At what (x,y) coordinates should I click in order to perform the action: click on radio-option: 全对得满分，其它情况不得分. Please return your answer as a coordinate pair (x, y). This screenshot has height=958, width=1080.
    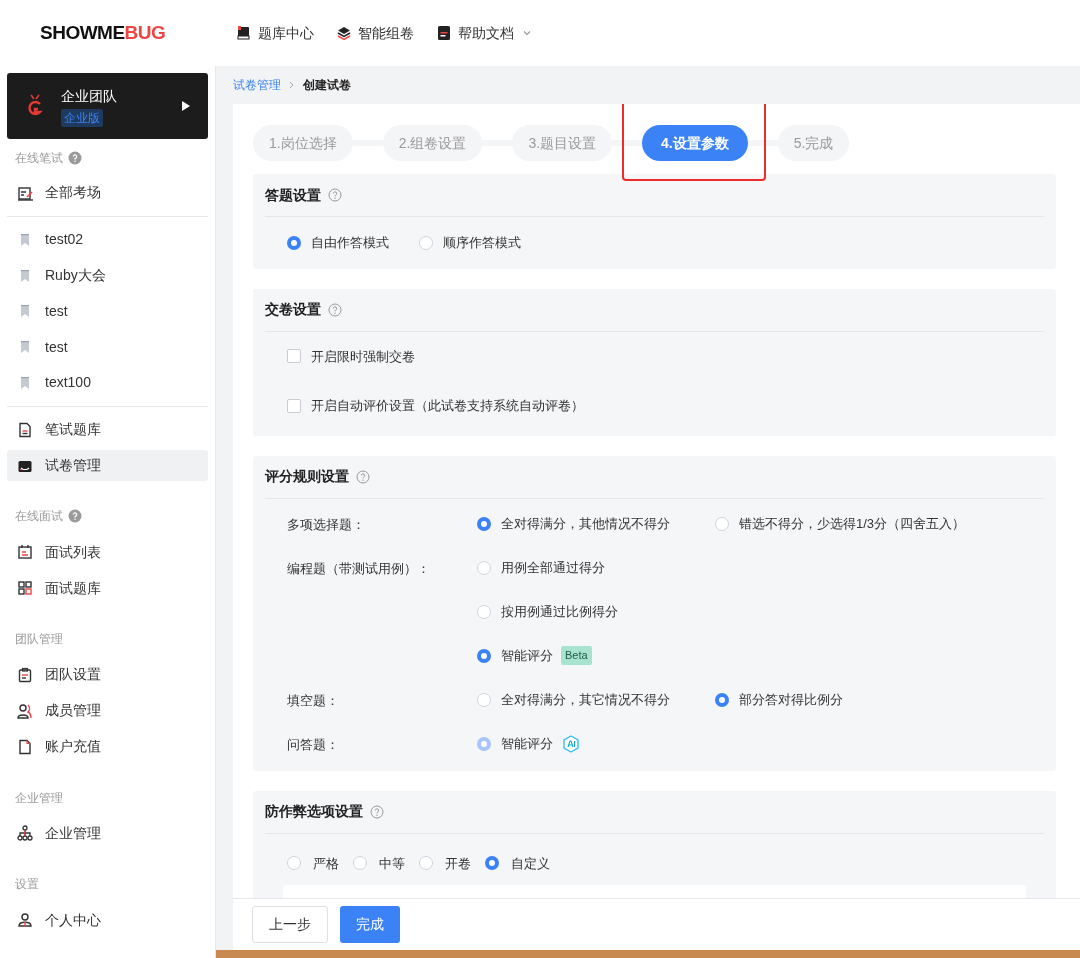
    Looking at the image, I should click on (596, 699).